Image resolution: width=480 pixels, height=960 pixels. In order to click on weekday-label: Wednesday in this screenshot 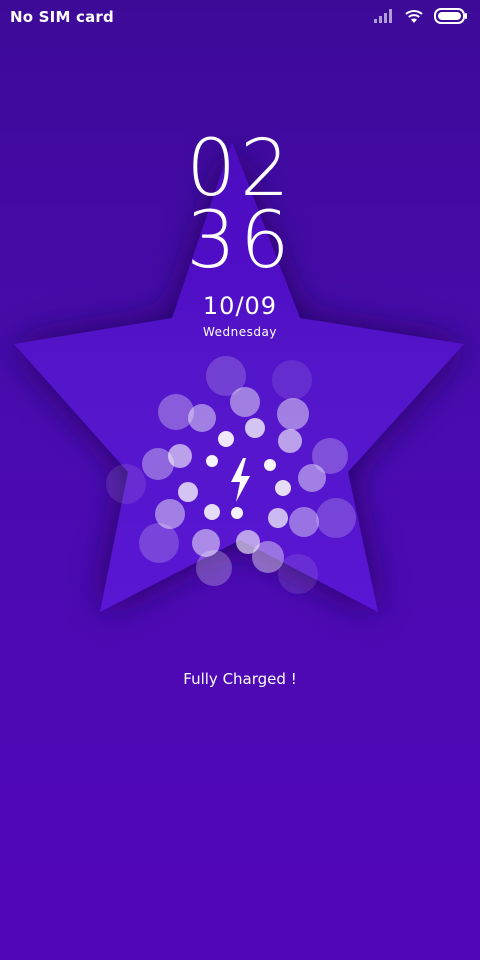, I will do `click(240, 332)`.